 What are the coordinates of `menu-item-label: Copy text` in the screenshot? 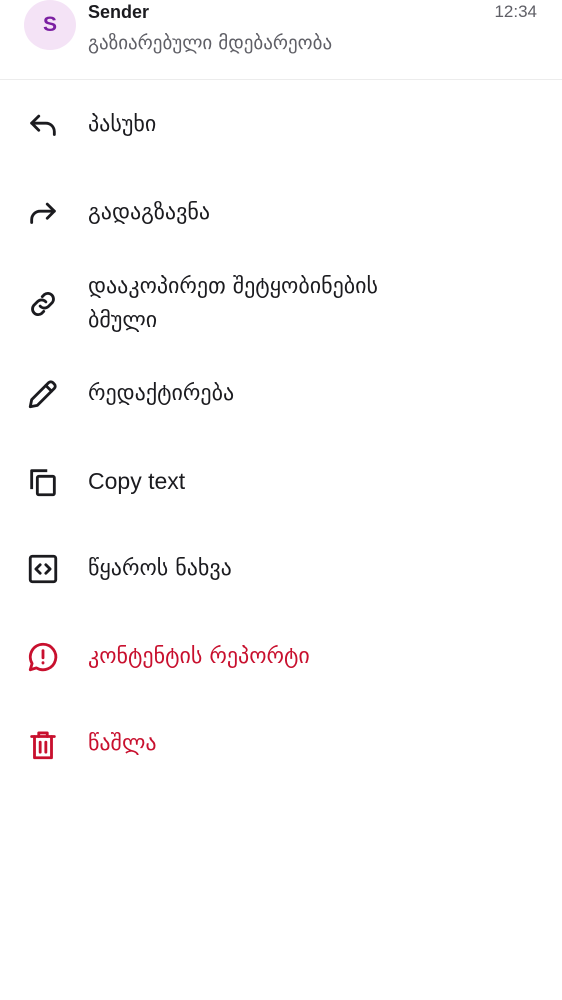 It's located at (137, 481).